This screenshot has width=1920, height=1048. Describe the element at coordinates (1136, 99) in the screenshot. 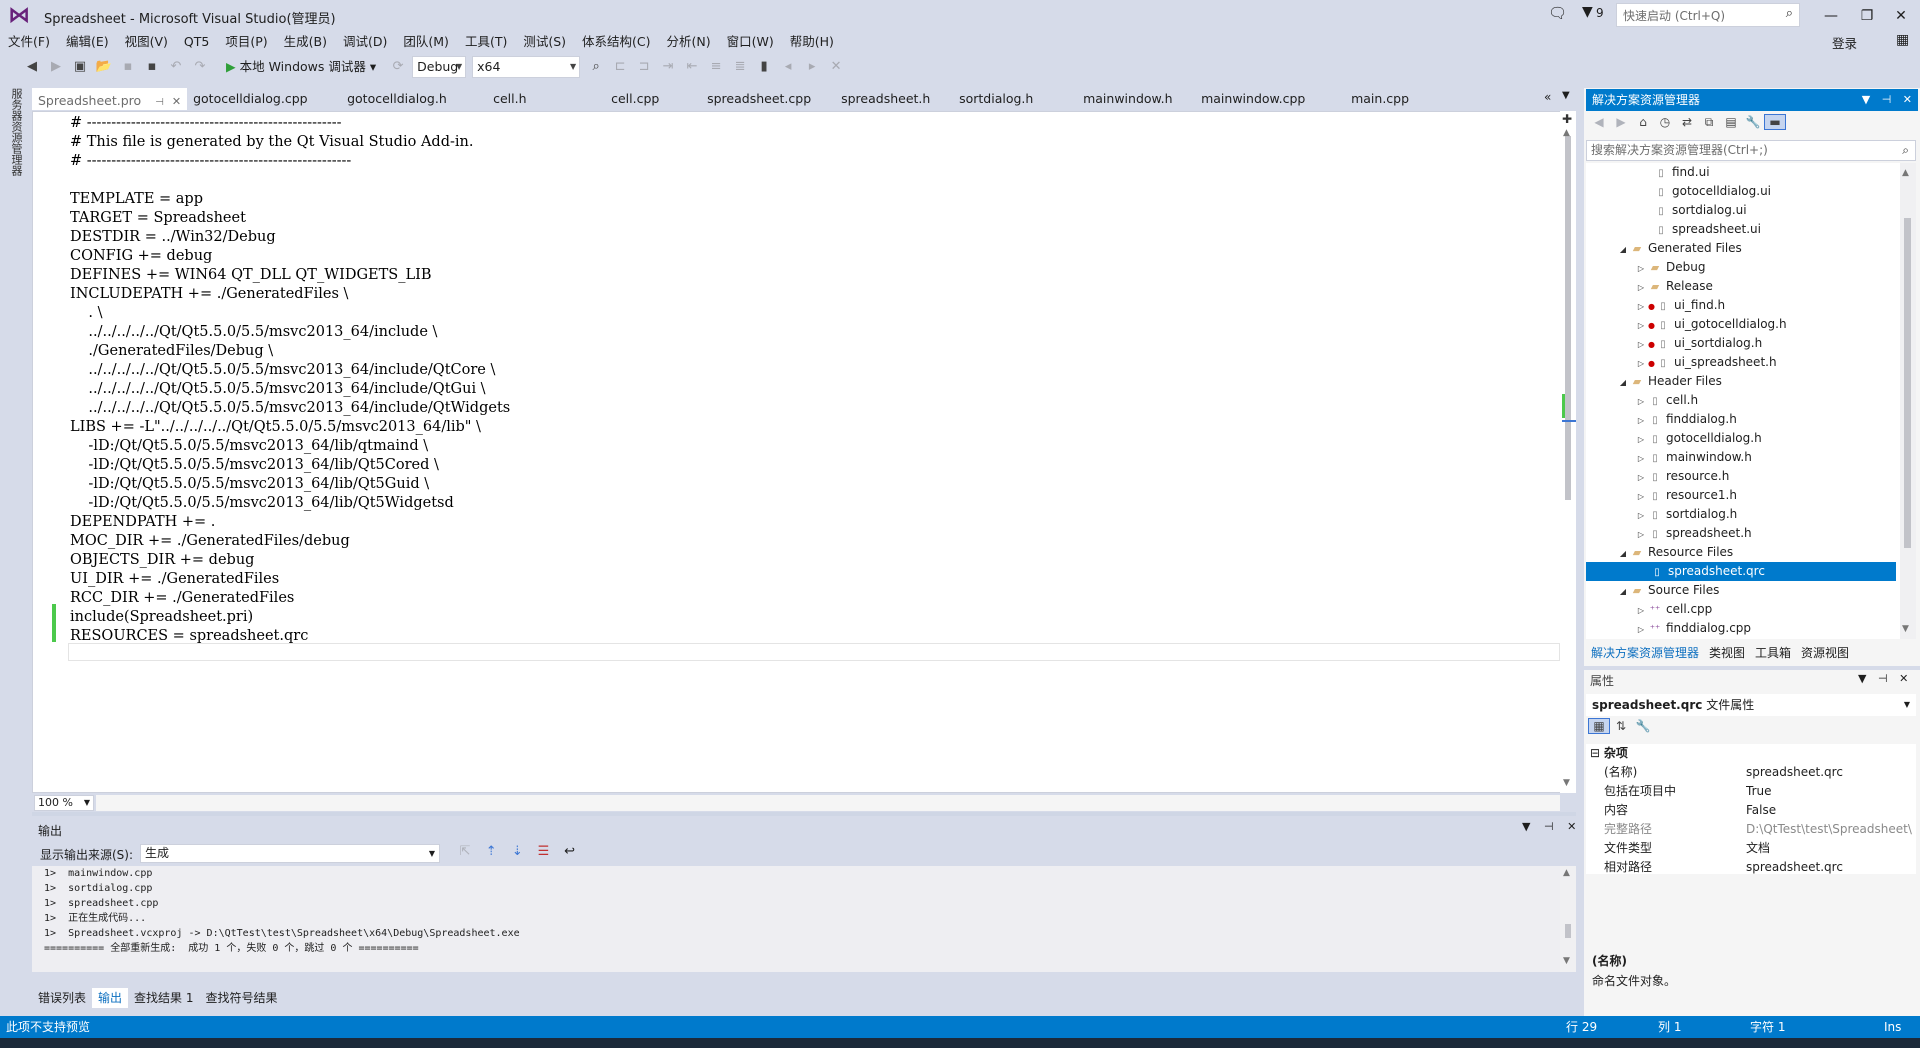

I see `tab-document: mainwindow.h` at that location.